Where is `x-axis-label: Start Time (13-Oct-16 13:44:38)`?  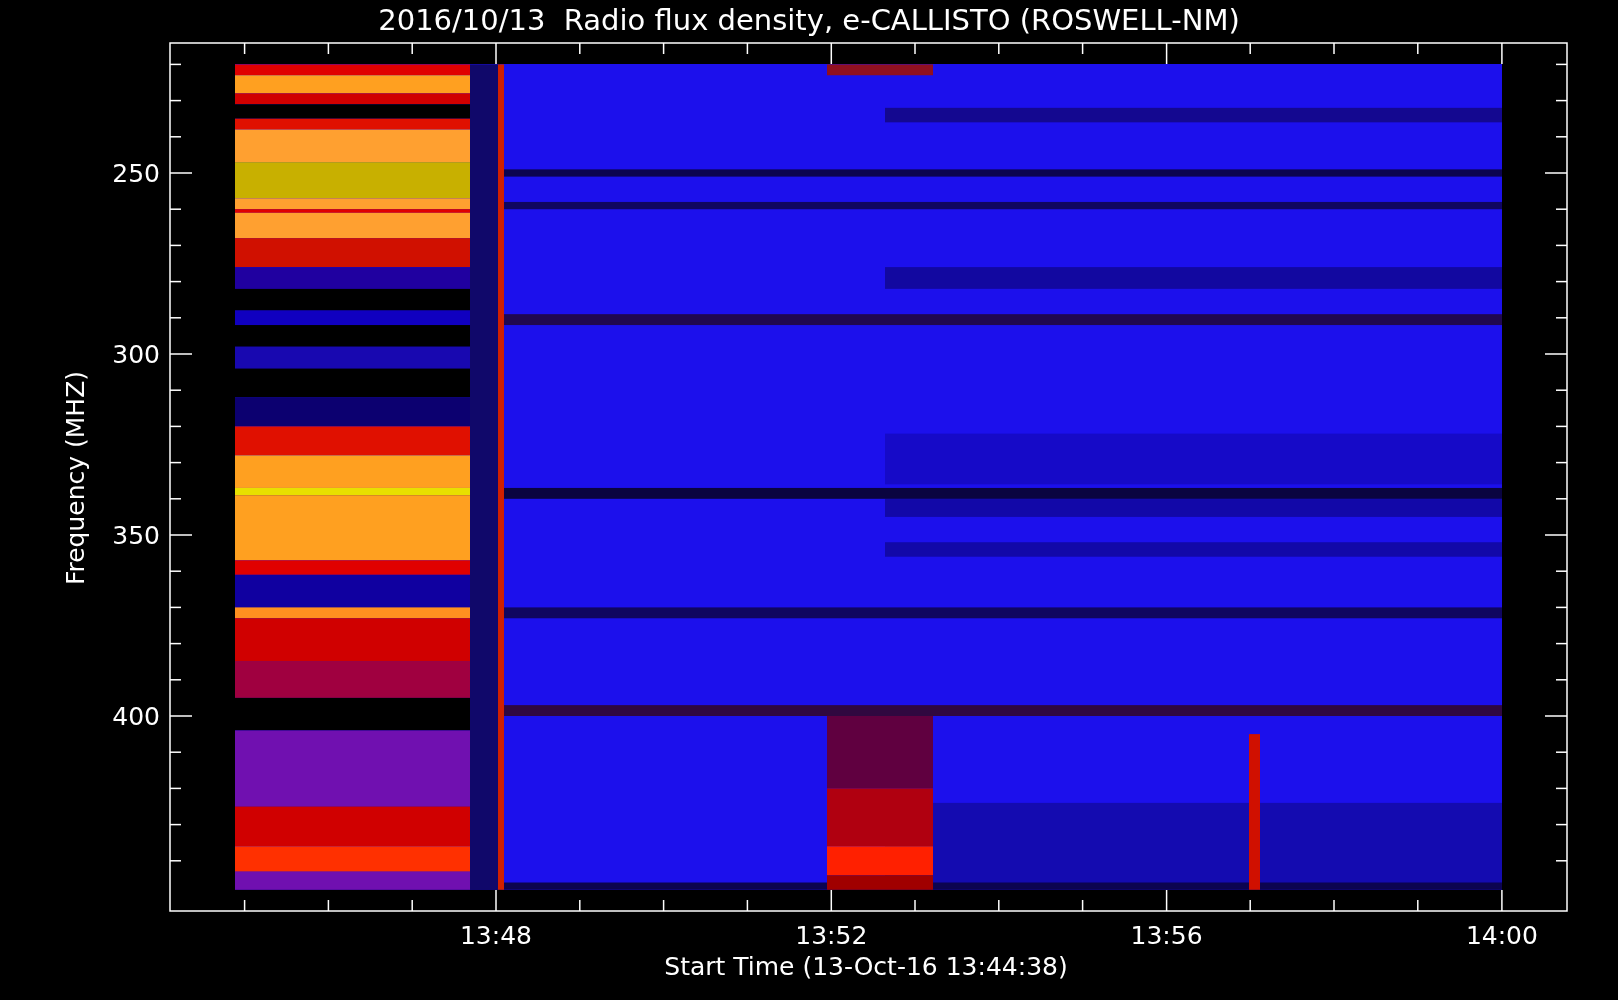
x-axis-label: Start Time (13-Oct-16 13:44:38) is located at coordinates (866, 966).